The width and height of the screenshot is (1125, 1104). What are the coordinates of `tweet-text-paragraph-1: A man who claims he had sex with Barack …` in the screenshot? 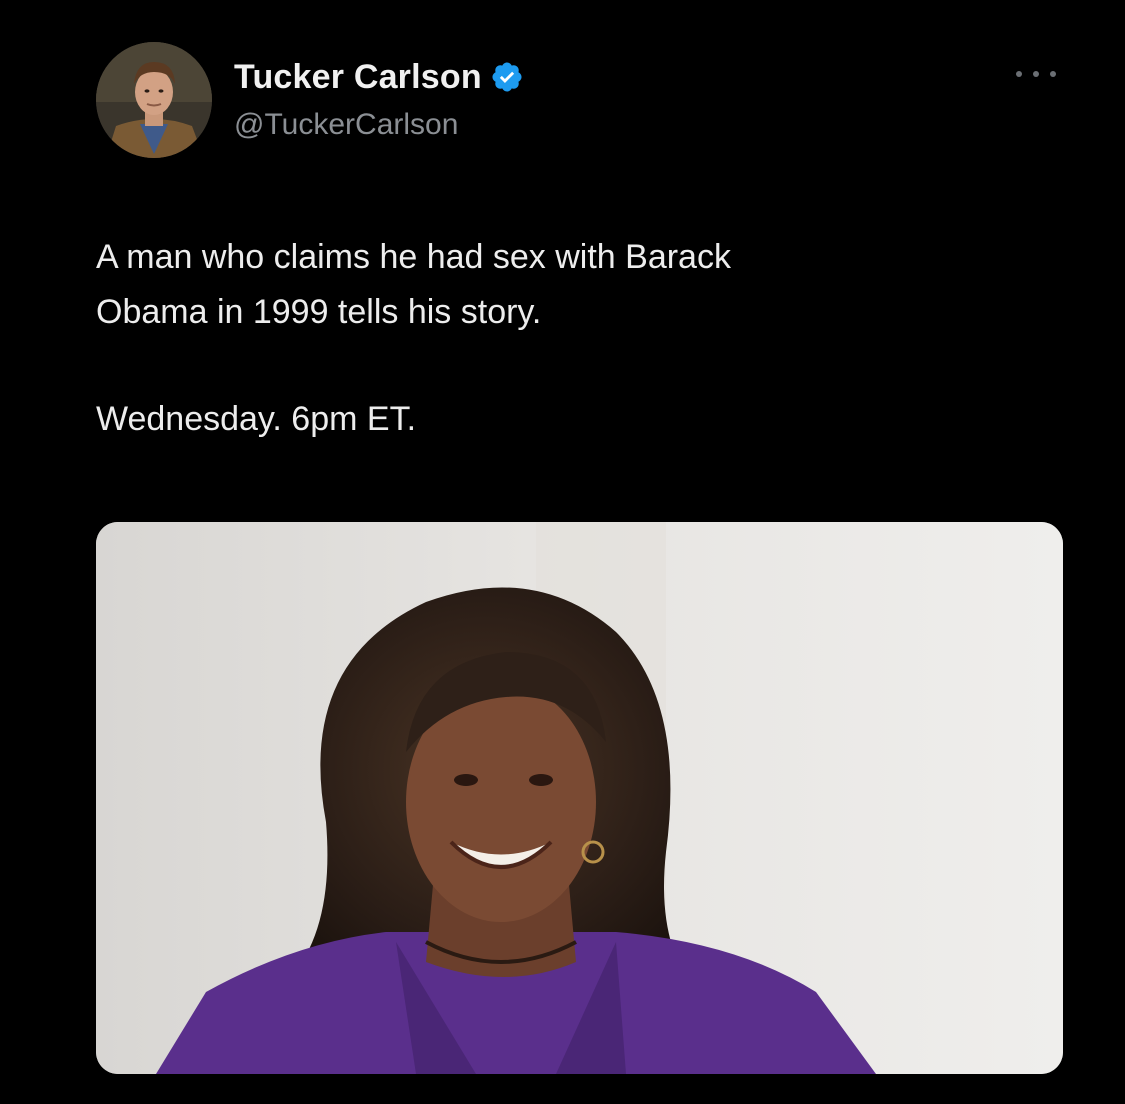 It's located at (413, 284).